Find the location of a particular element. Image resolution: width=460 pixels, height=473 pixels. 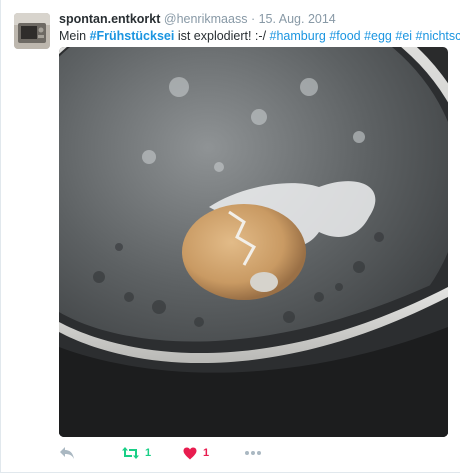

heart-icon is located at coordinates (190, 453).